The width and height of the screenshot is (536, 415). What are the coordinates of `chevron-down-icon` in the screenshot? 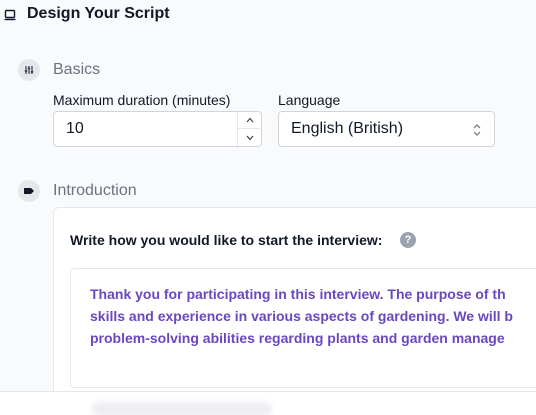 It's located at (250, 137).